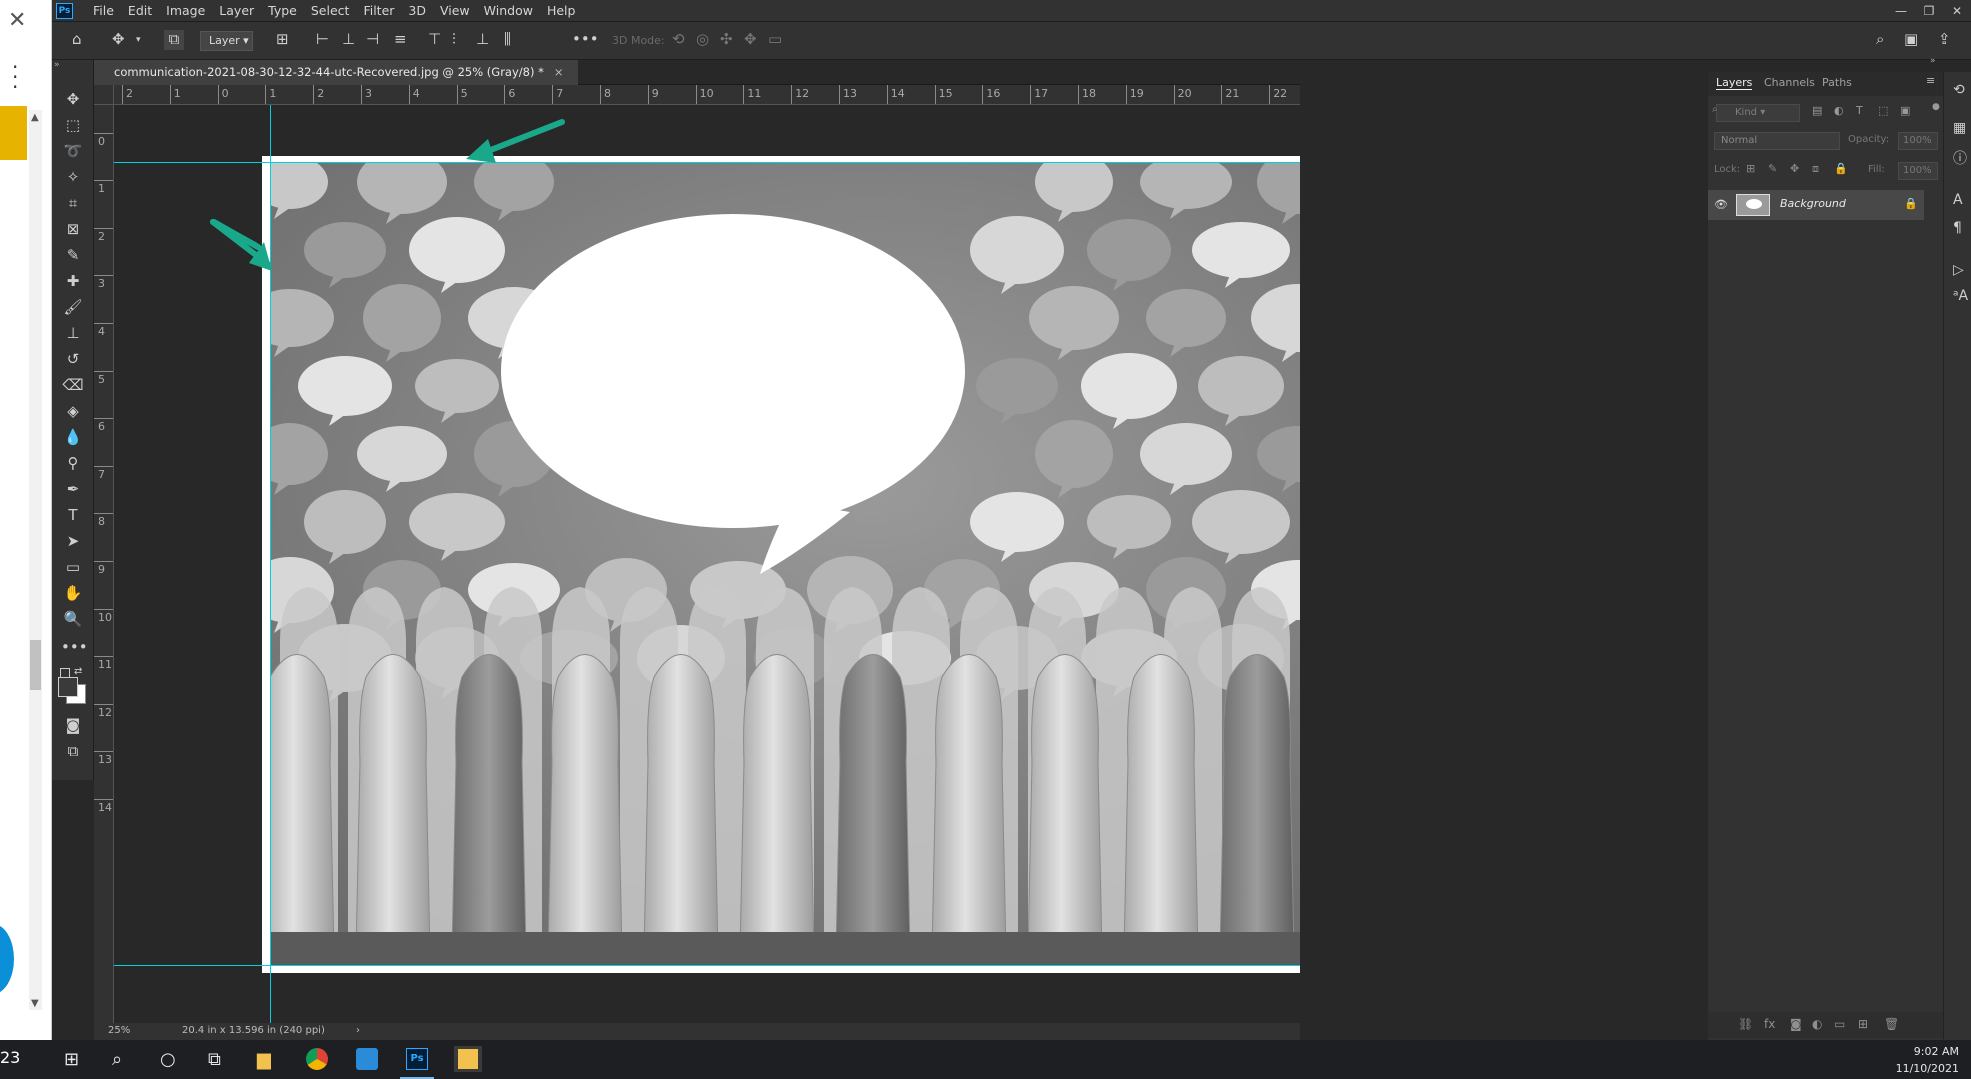 This screenshot has height=1079, width=1971. I want to click on chrome-icon, so click(317, 1059).